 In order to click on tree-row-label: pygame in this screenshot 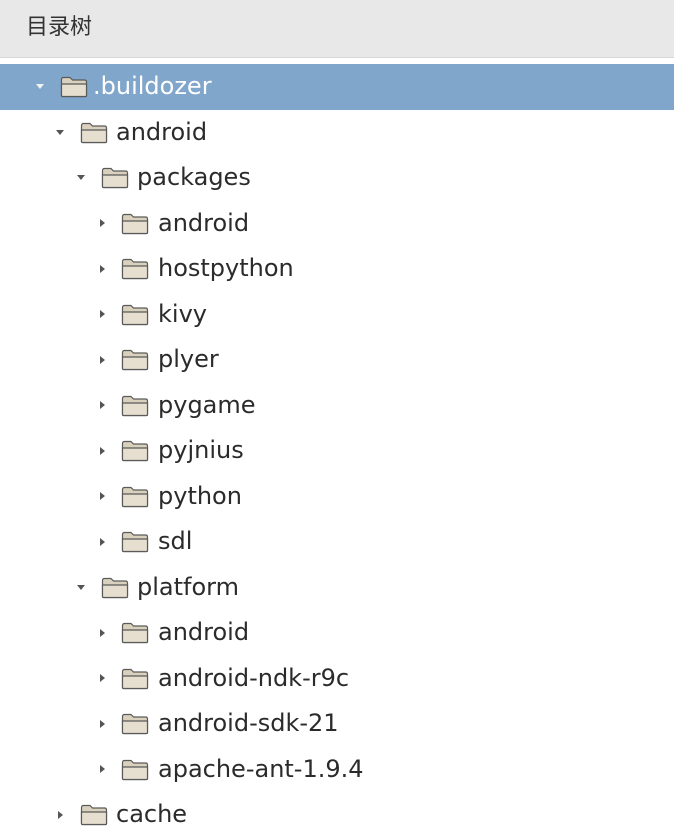, I will do `click(207, 404)`.